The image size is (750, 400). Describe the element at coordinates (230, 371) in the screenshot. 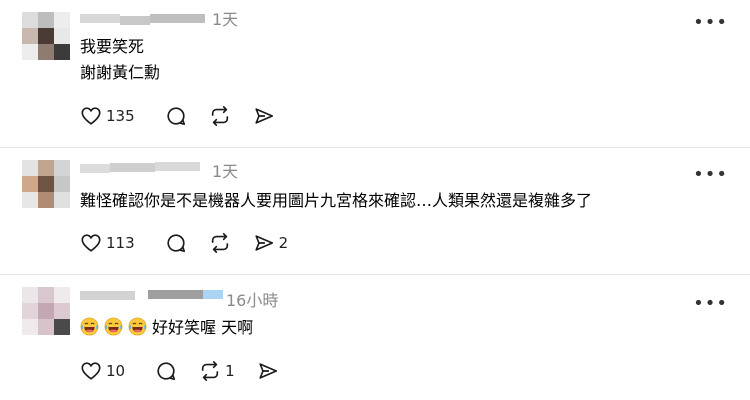

I see `repost-count: 1` at that location.